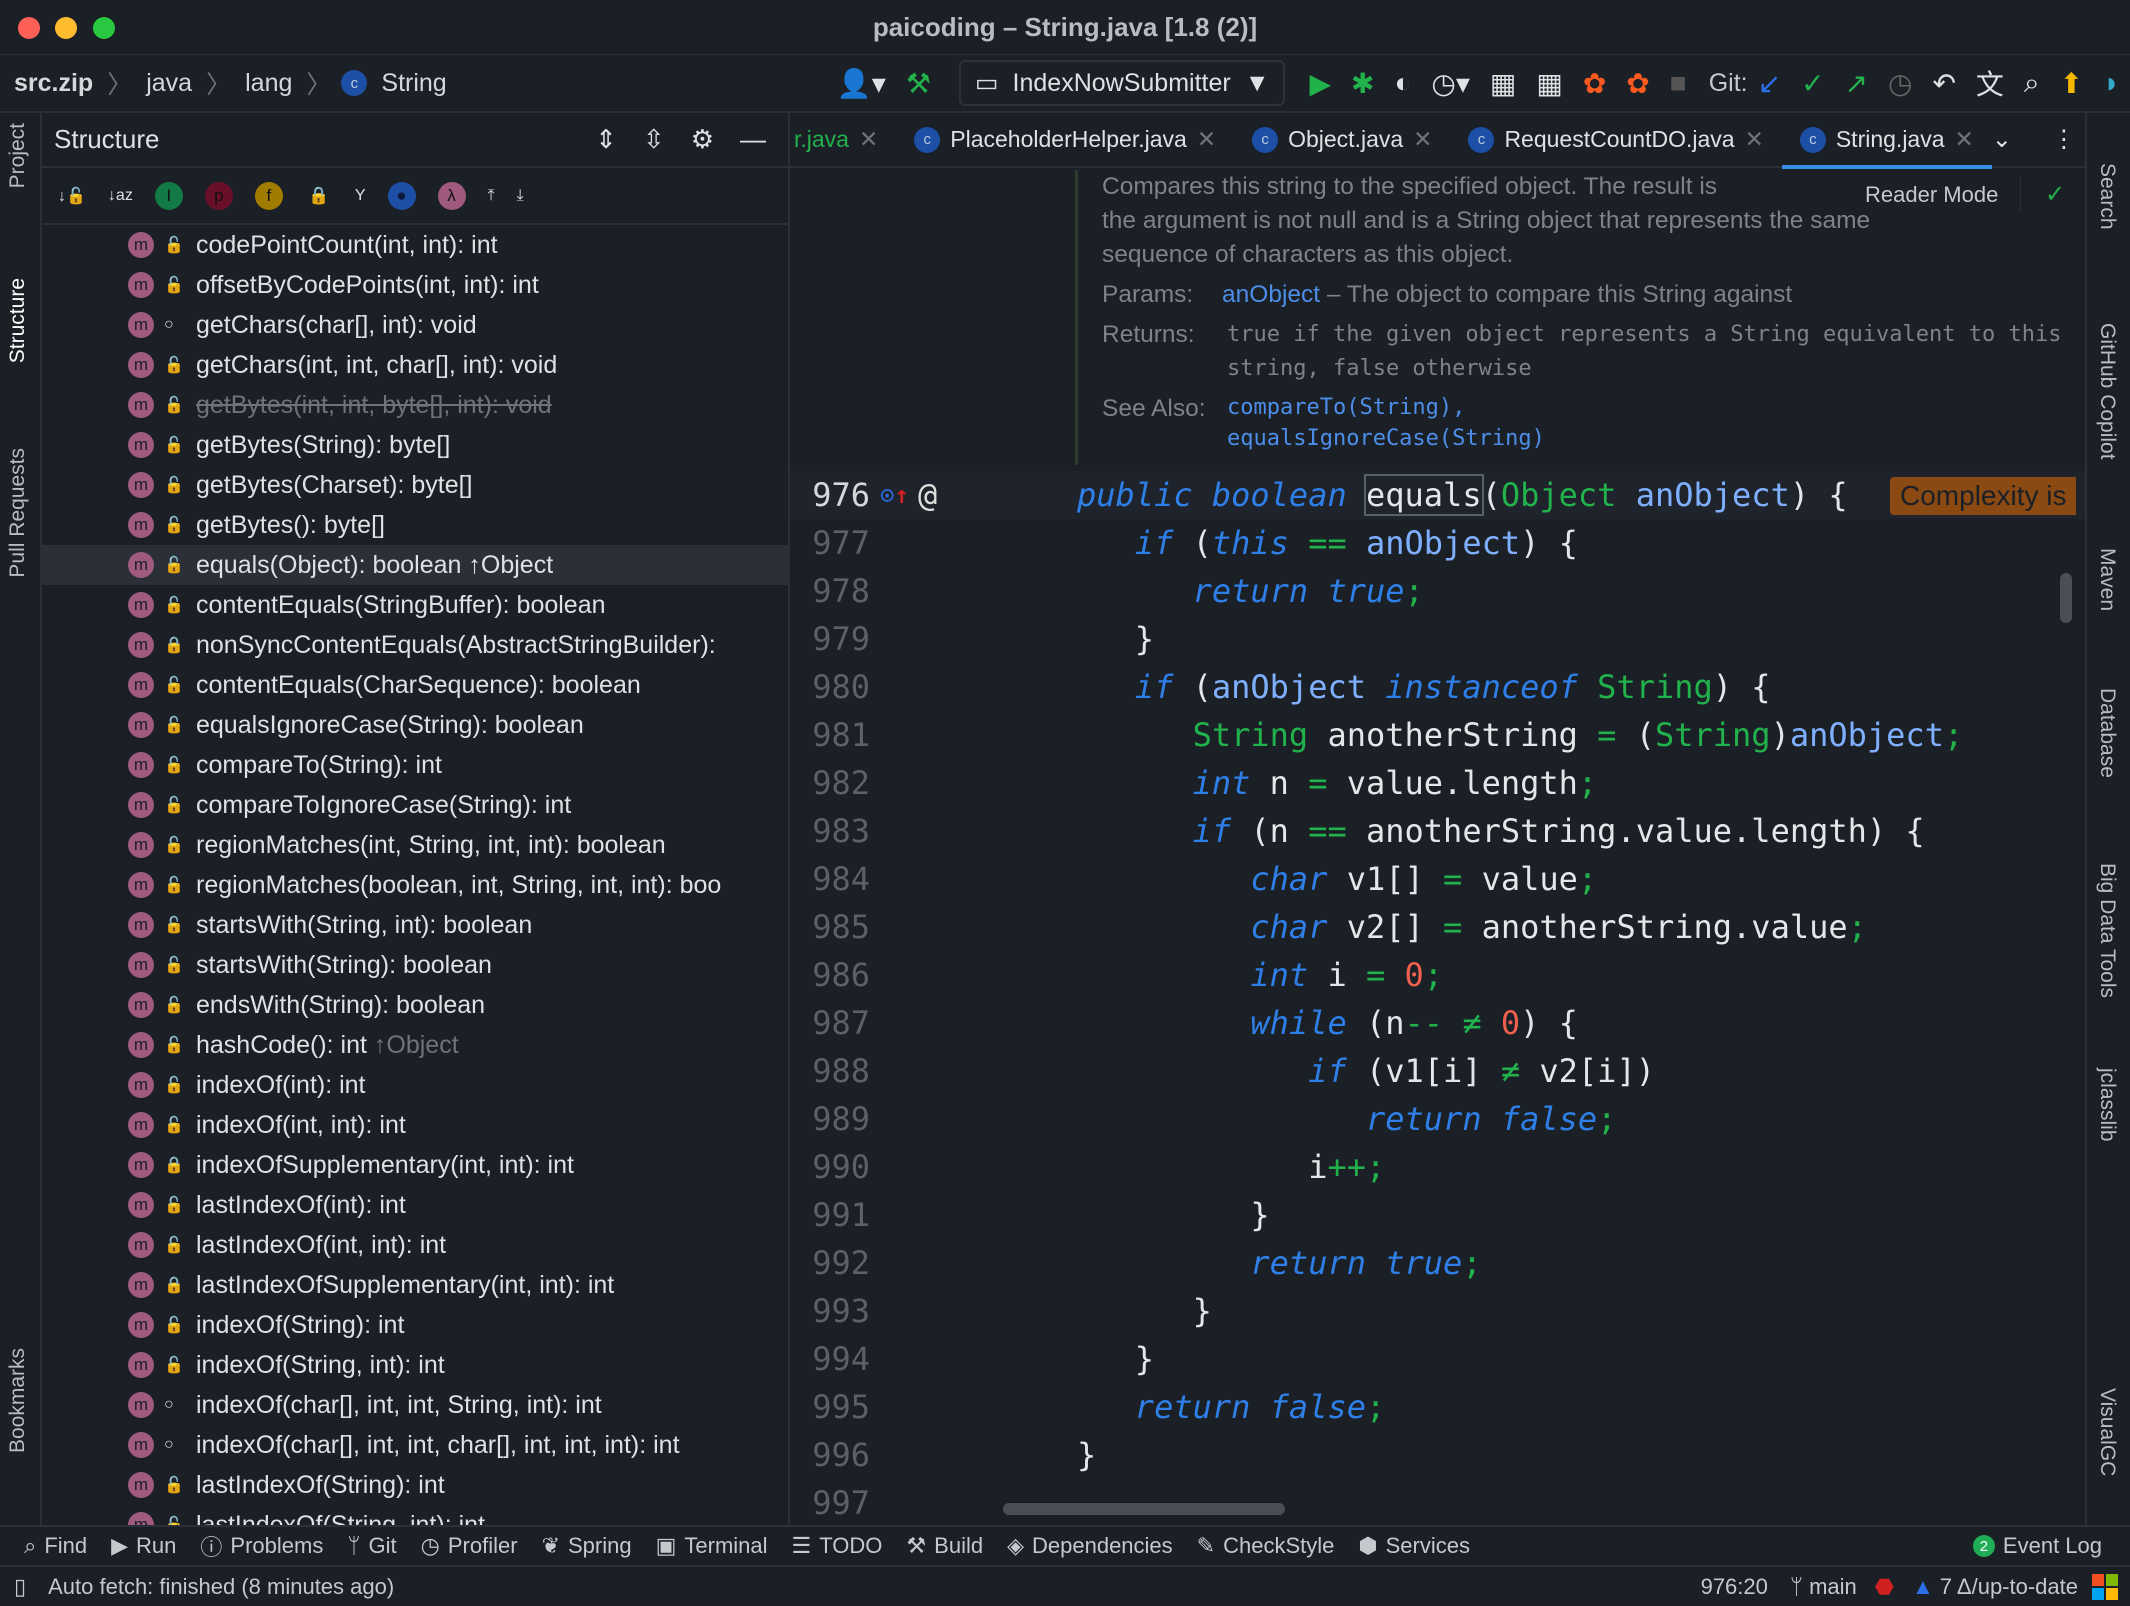 Image resolution: width=2130 pixels, height=1606 pixels. I want to click on tool-window-github-copilot: GitHub Copilot, so click(2107, 391).